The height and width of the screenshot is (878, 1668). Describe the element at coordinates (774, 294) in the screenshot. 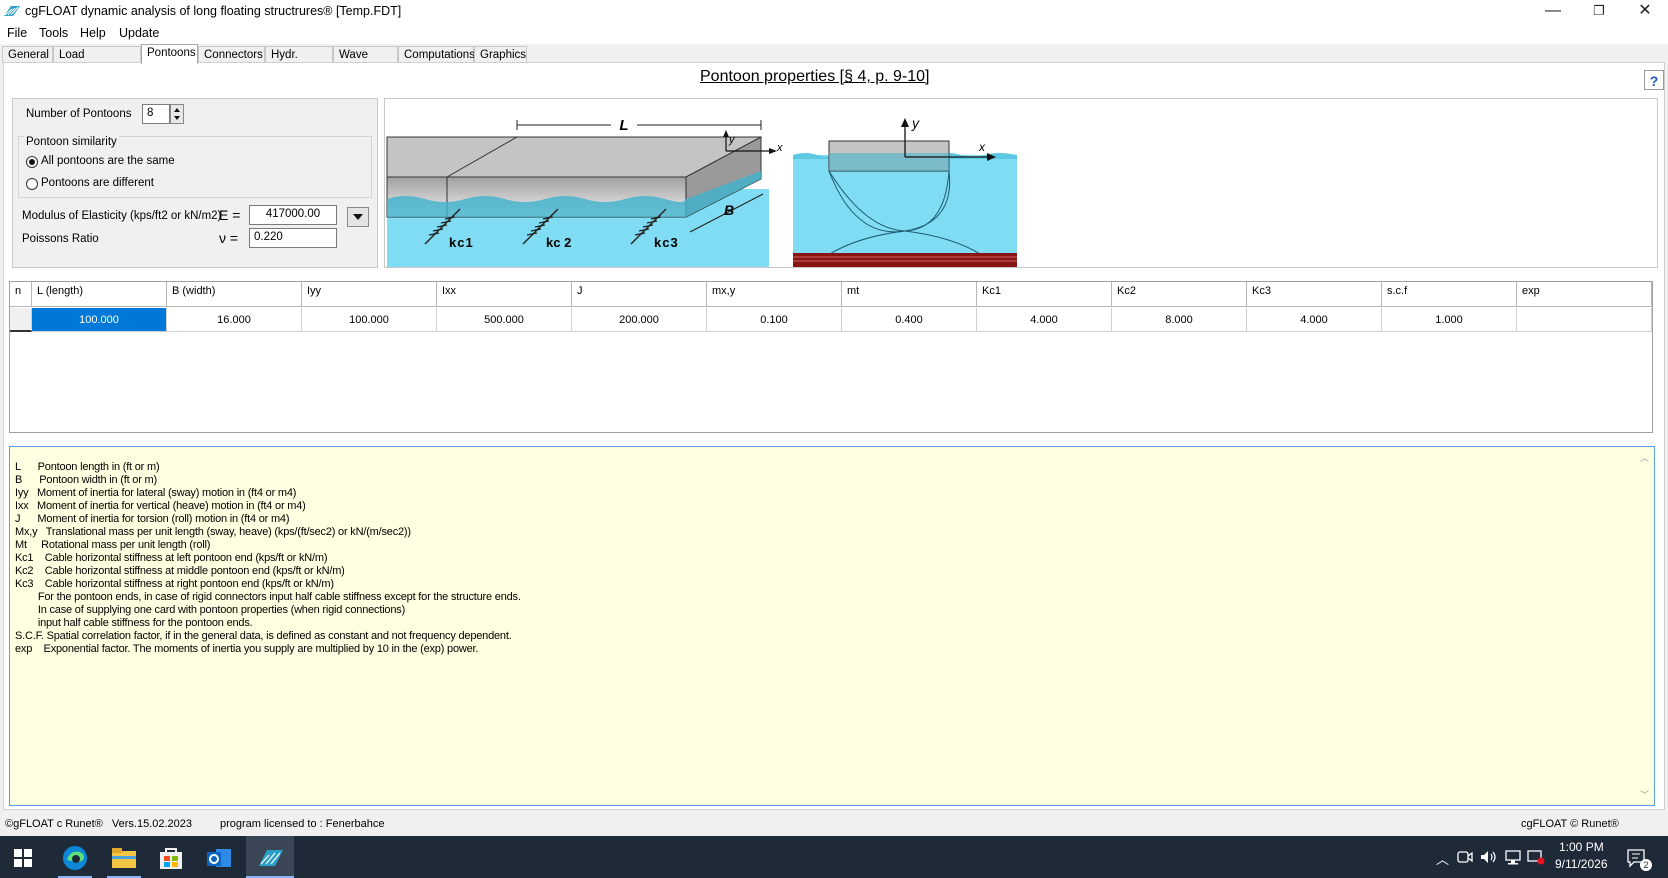

I see `column-header: mx,y` at that location.